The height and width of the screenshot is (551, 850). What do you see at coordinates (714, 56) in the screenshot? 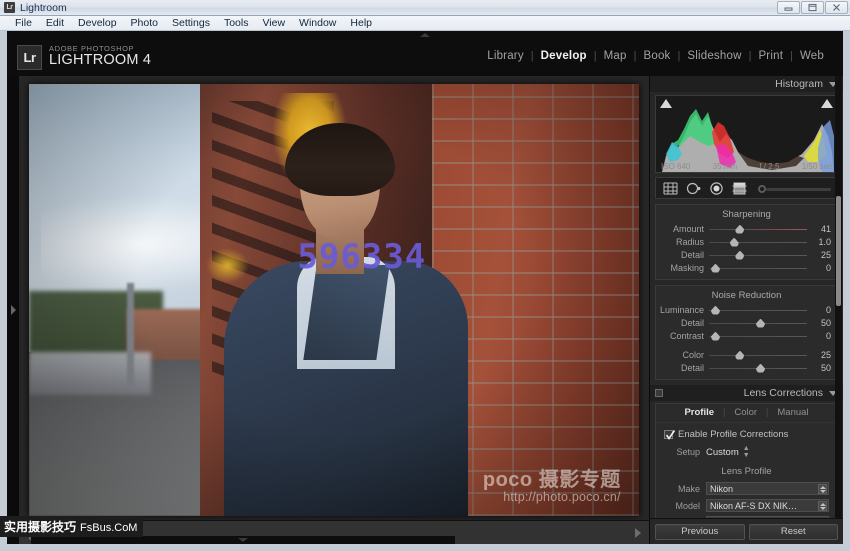
I see `module-slideshow: Slideshow` at bounding box center [714, 56].